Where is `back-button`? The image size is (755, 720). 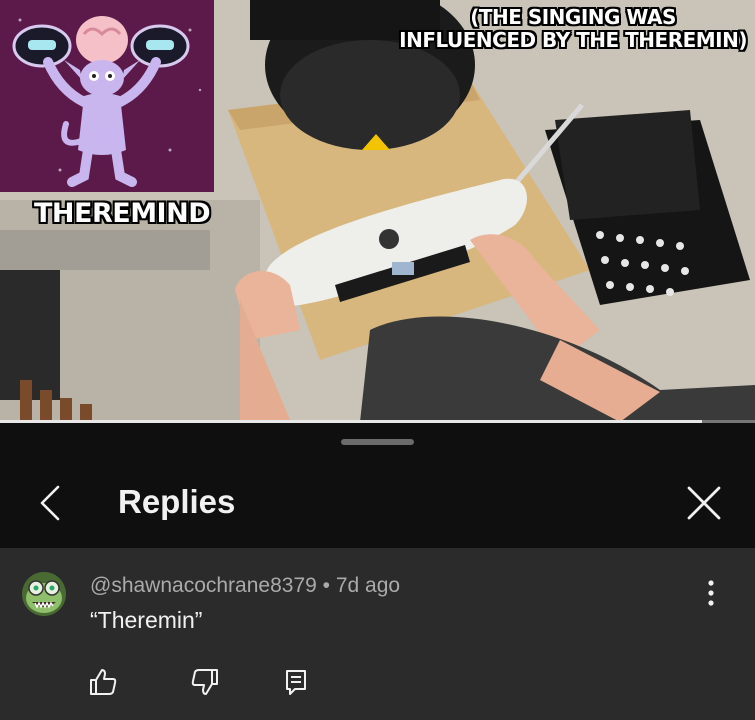 back-button is located at coordinates (52, 503).